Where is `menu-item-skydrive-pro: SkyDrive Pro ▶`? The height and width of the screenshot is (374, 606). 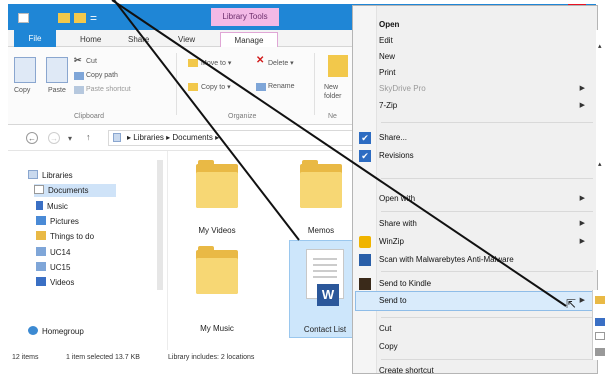
menu-item-skydrive-pro: SkyDrive Pro ▶ is located at coordinates (486, 89).